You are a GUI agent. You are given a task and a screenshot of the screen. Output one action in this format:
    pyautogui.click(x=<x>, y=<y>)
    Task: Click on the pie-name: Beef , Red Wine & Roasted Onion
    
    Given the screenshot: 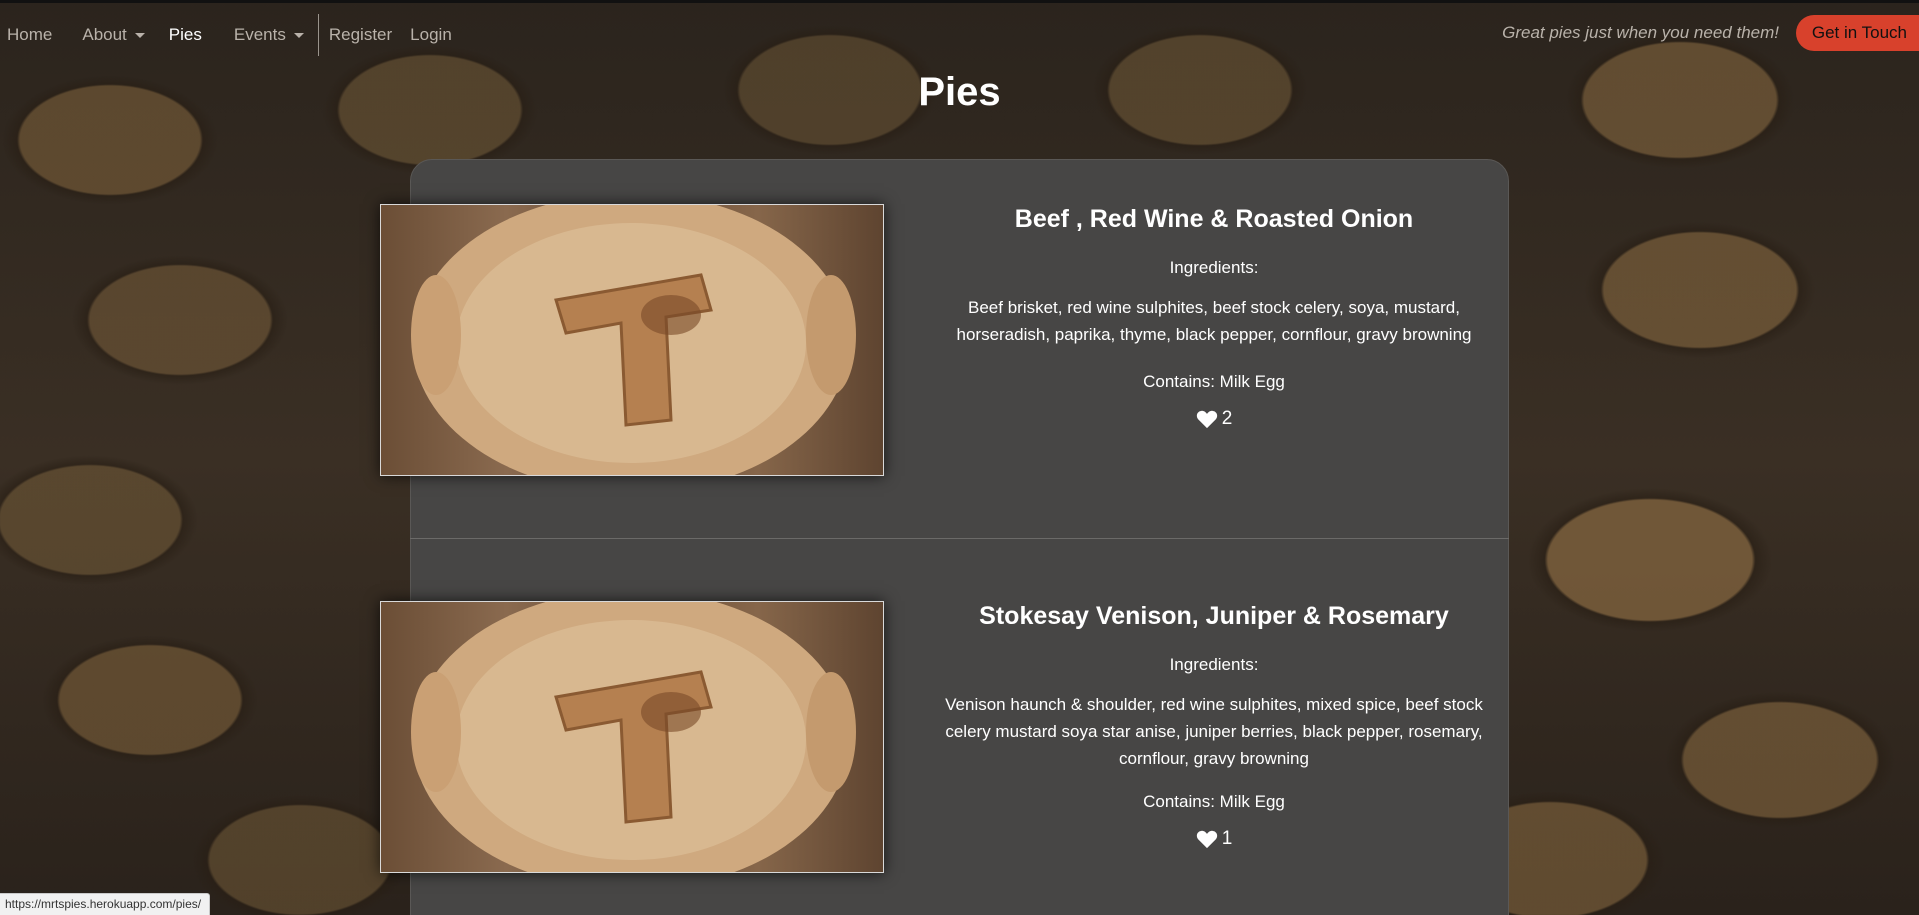 What is the action you would take?
    pyautogui.click(x=1214, y=219)
    